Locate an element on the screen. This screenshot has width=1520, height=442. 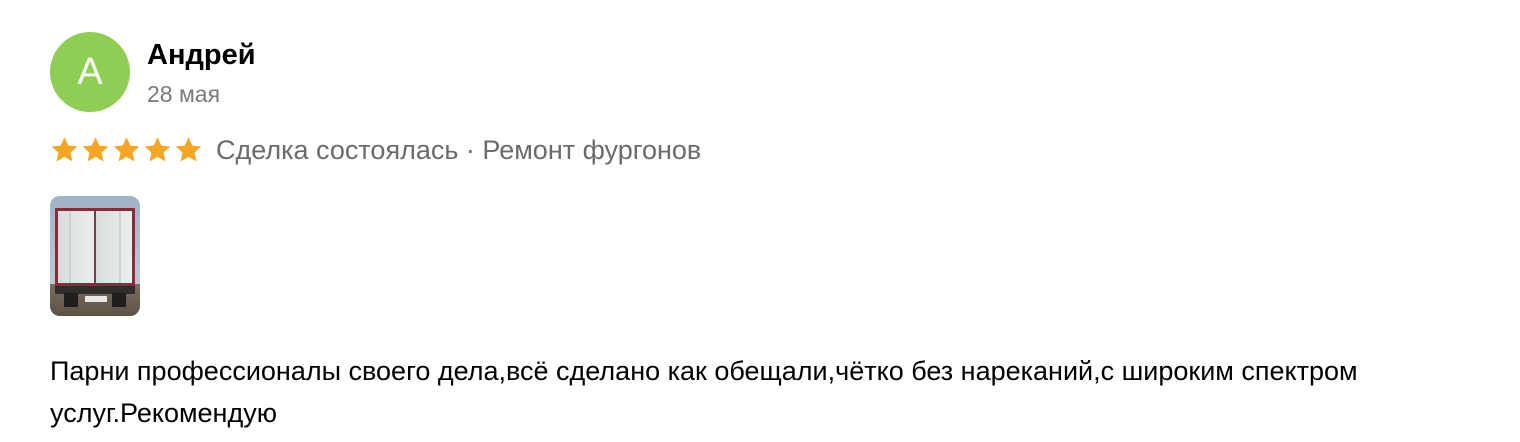
rating-stars is located at coordinates (126, 150).